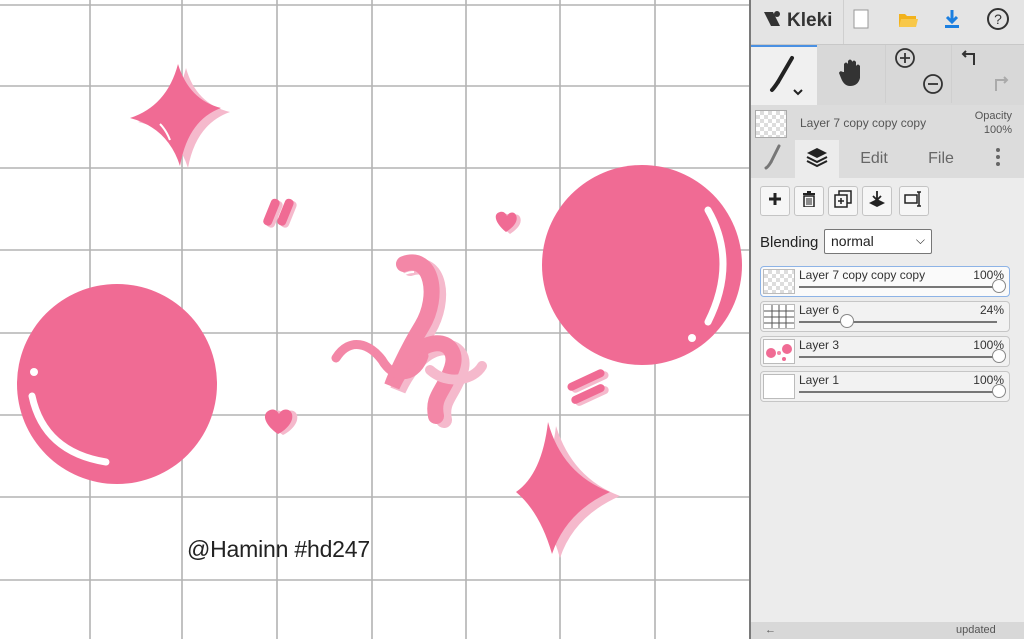 This screenshot has width=1024, height=639. I want to click on zoom-in-icon, so click(905, 60).